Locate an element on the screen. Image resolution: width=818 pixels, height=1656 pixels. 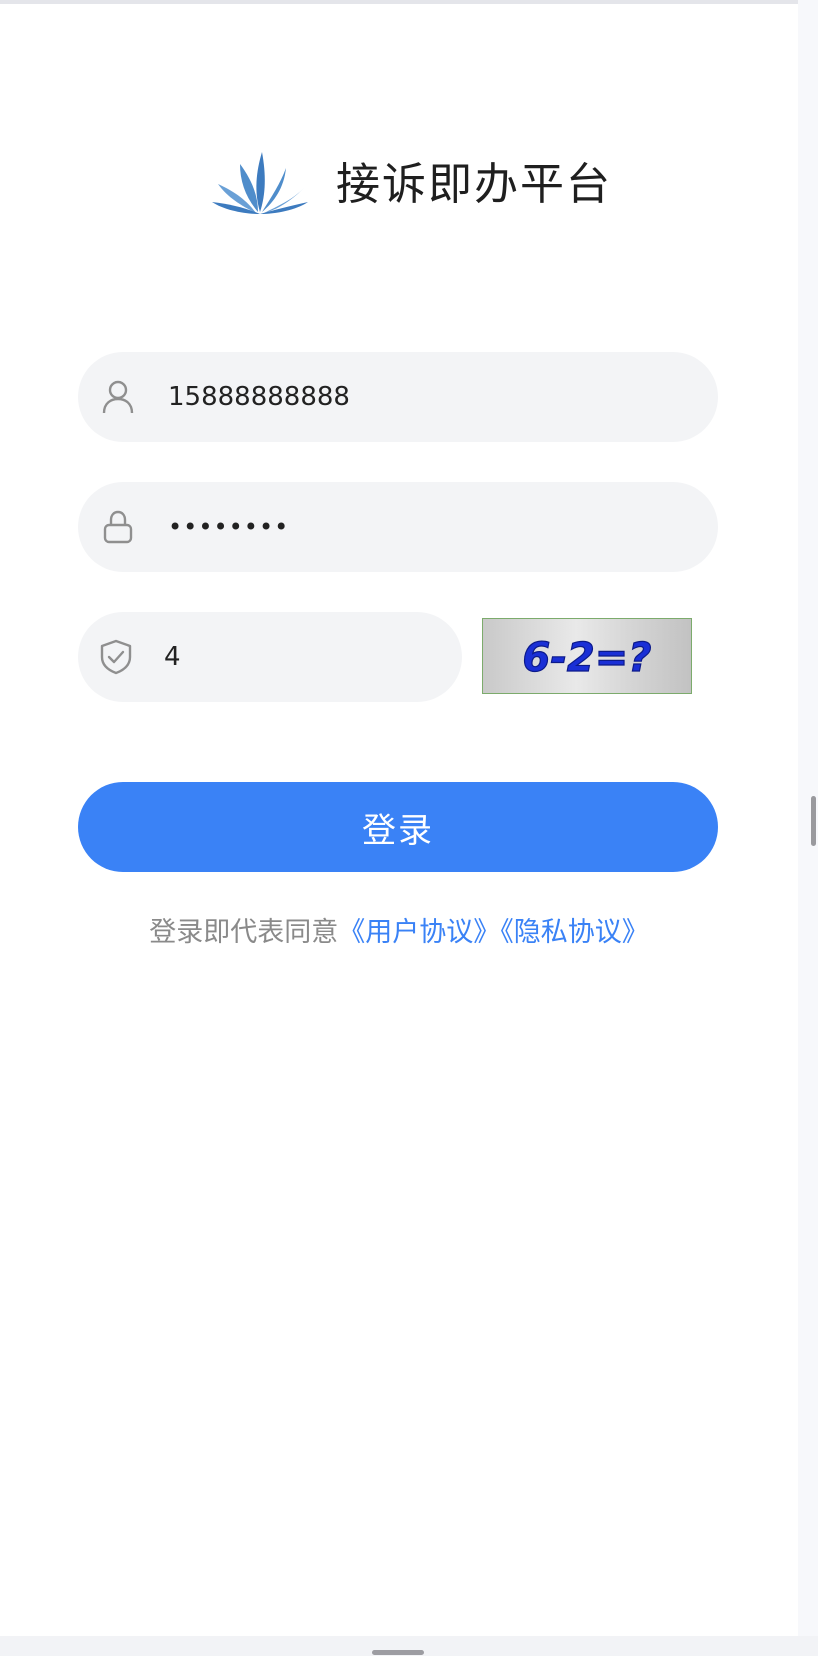
brand-header: 接诉即办平台 is located at coordinates (411, 180).